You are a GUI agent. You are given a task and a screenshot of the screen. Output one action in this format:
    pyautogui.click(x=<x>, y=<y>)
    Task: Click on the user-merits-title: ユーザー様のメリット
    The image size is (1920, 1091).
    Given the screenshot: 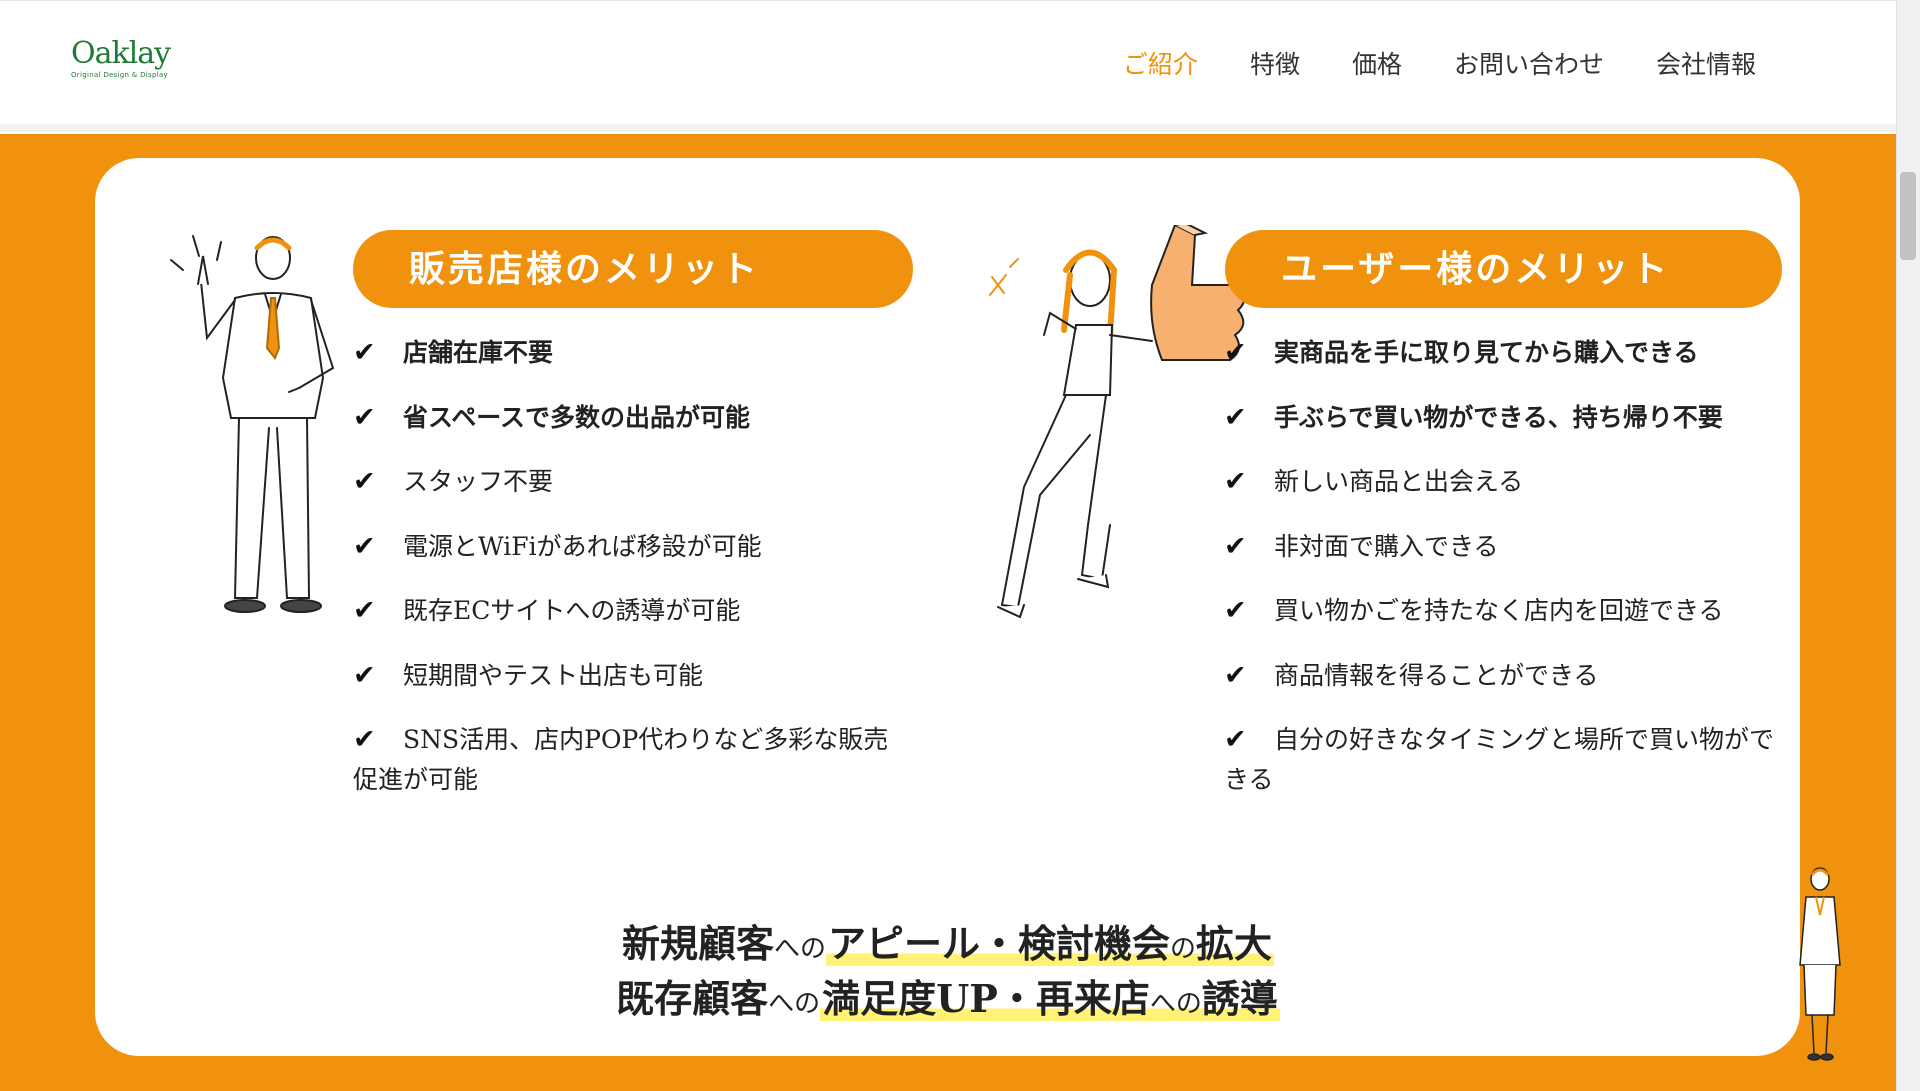 What is the action you would take?
    pyautogui.click(x=1503, y=269)
    